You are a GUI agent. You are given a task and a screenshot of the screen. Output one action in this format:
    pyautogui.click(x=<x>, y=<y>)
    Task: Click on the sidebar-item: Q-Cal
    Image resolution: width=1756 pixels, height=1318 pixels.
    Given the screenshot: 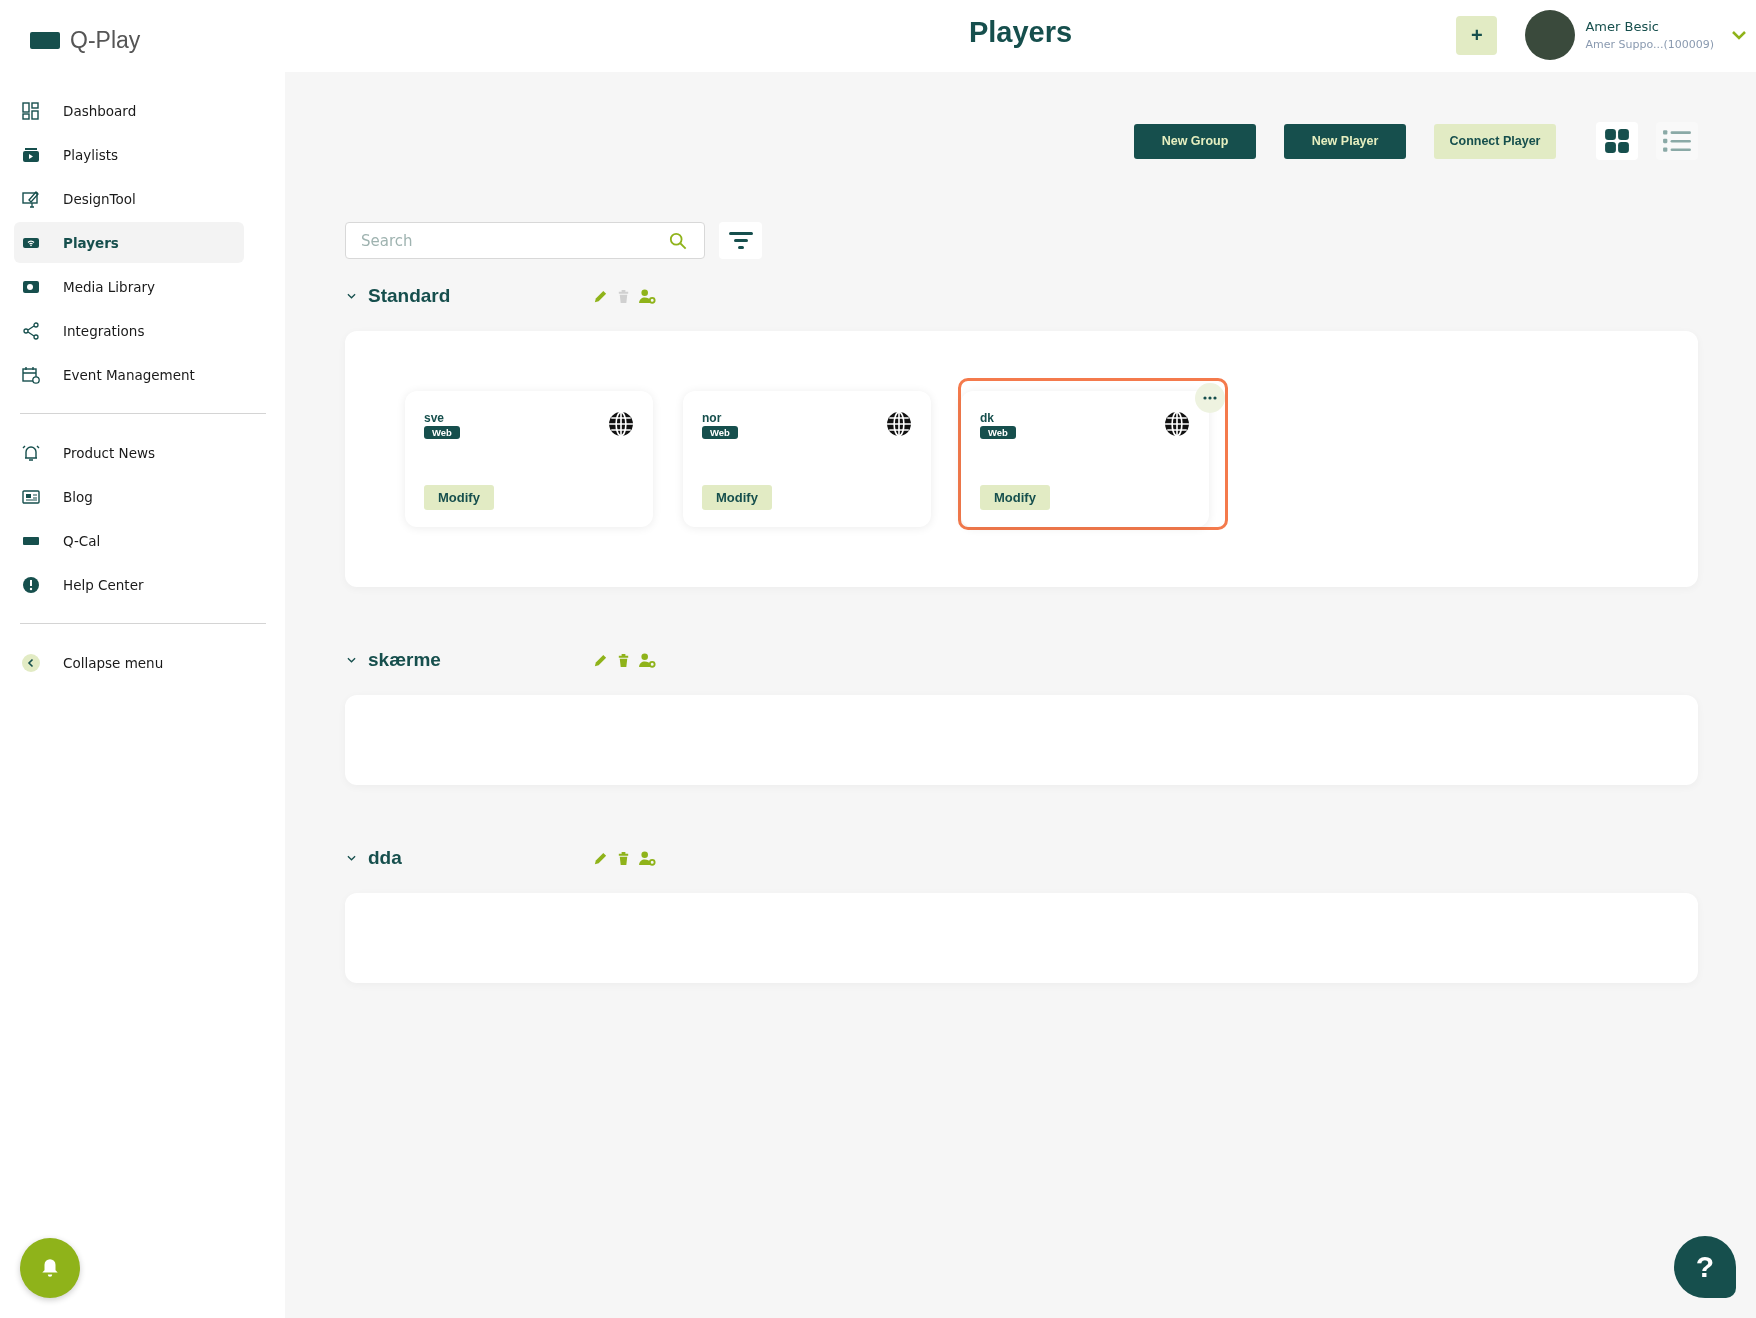 What is the action you would take?
    pyautogui.click(x=129, y=540)
    